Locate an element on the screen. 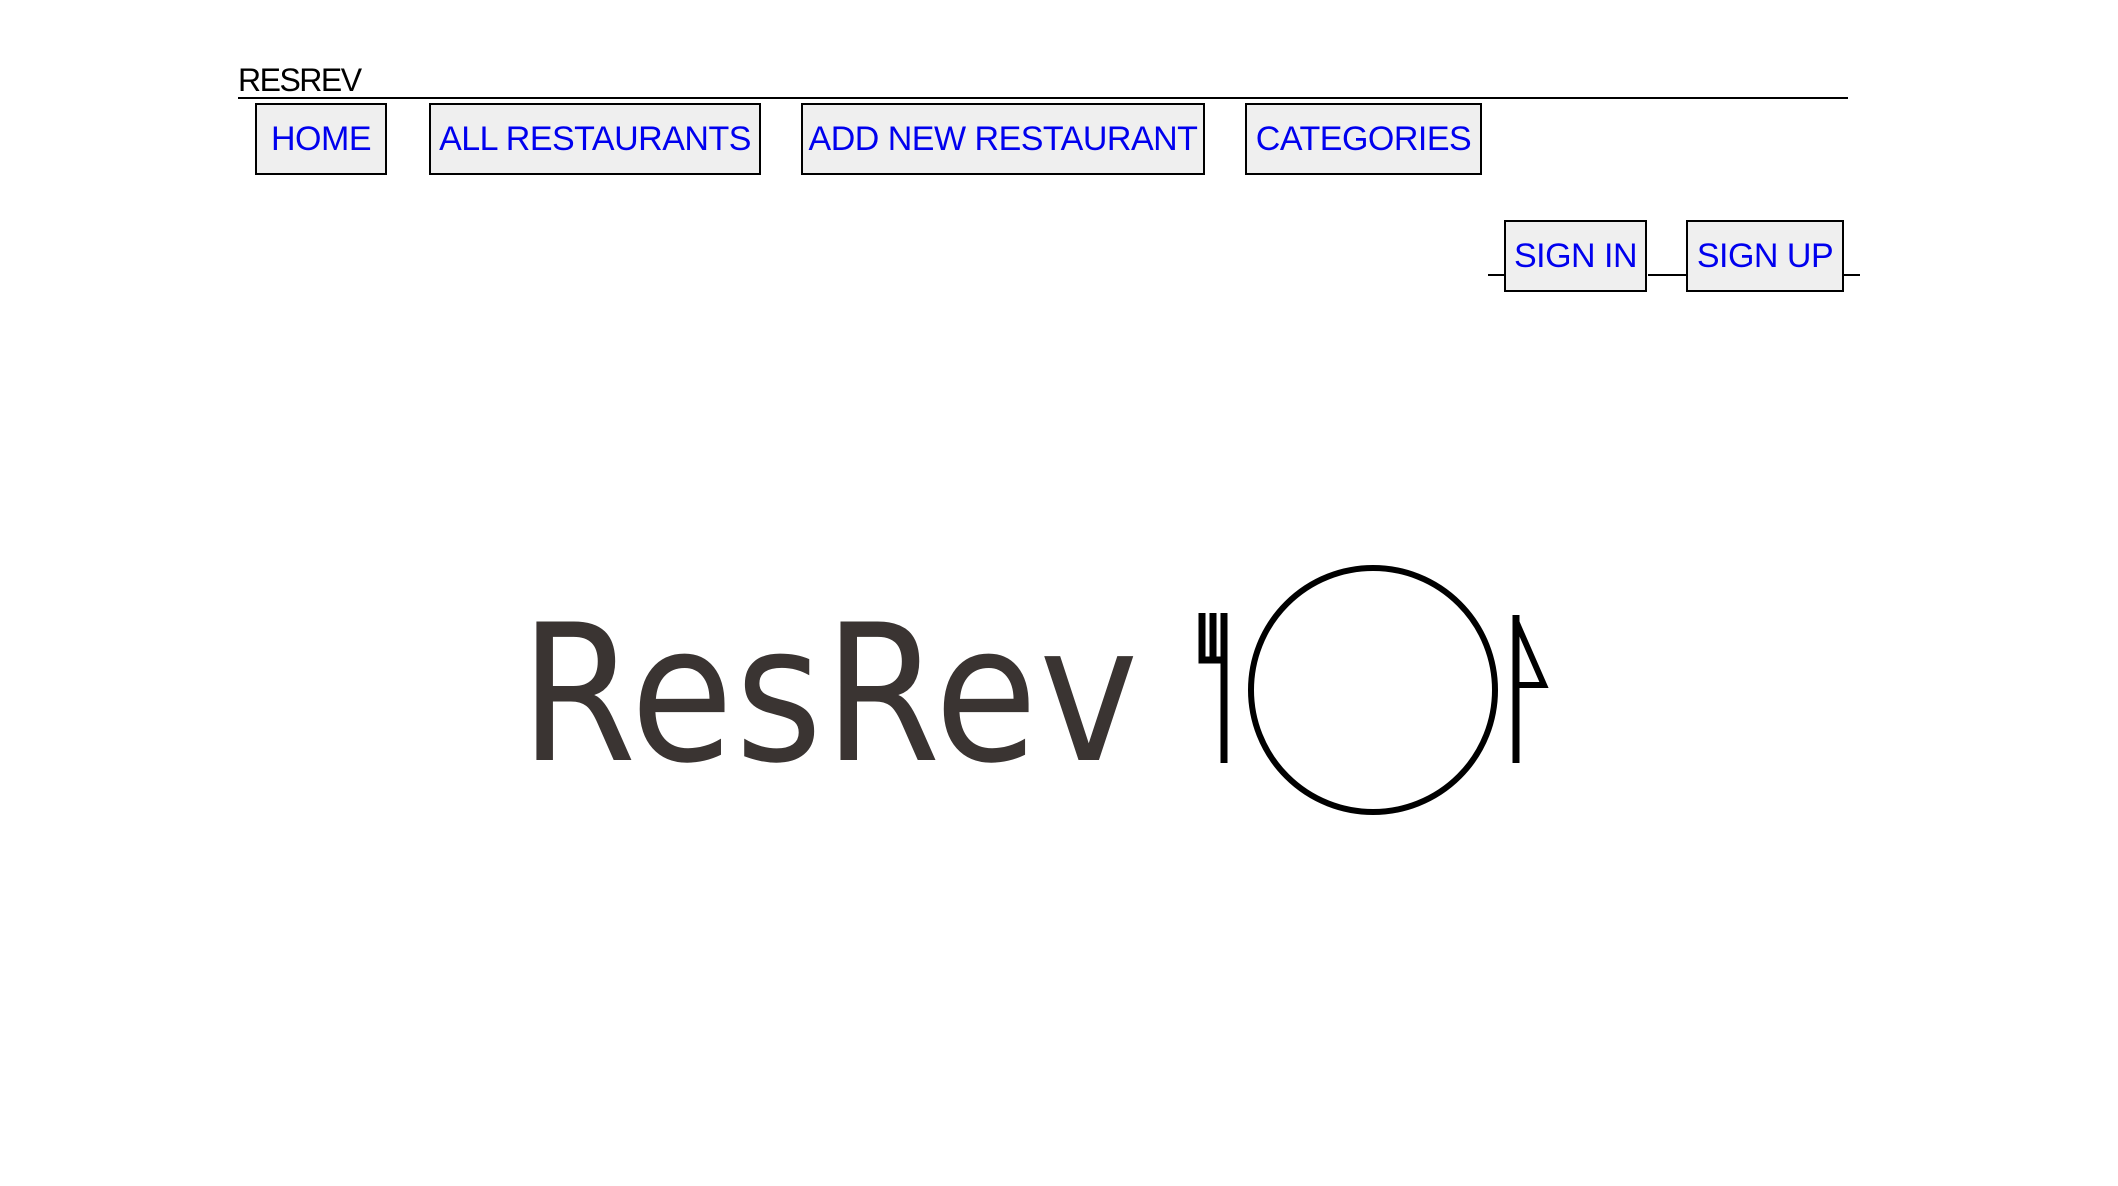 This screenshot has height=1186, width=2118. resrev-logo: ResRev is located at coordinates (1040, 685).